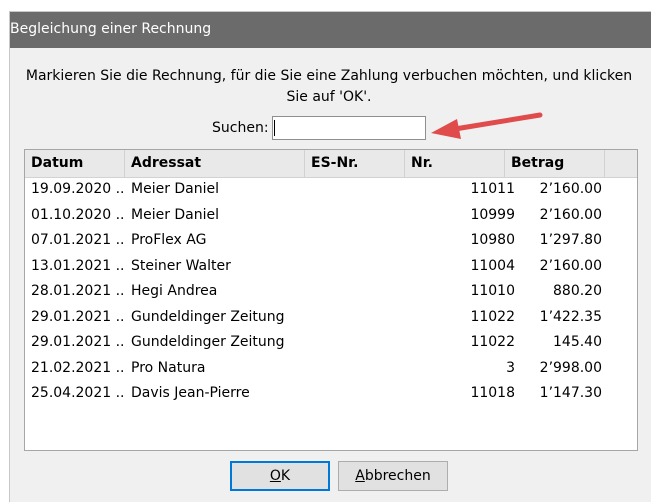  What do you see at coordinates (487, 125) in the screenshot?
I see `annotation-arrow-icon` at bounding box center [487, 125].